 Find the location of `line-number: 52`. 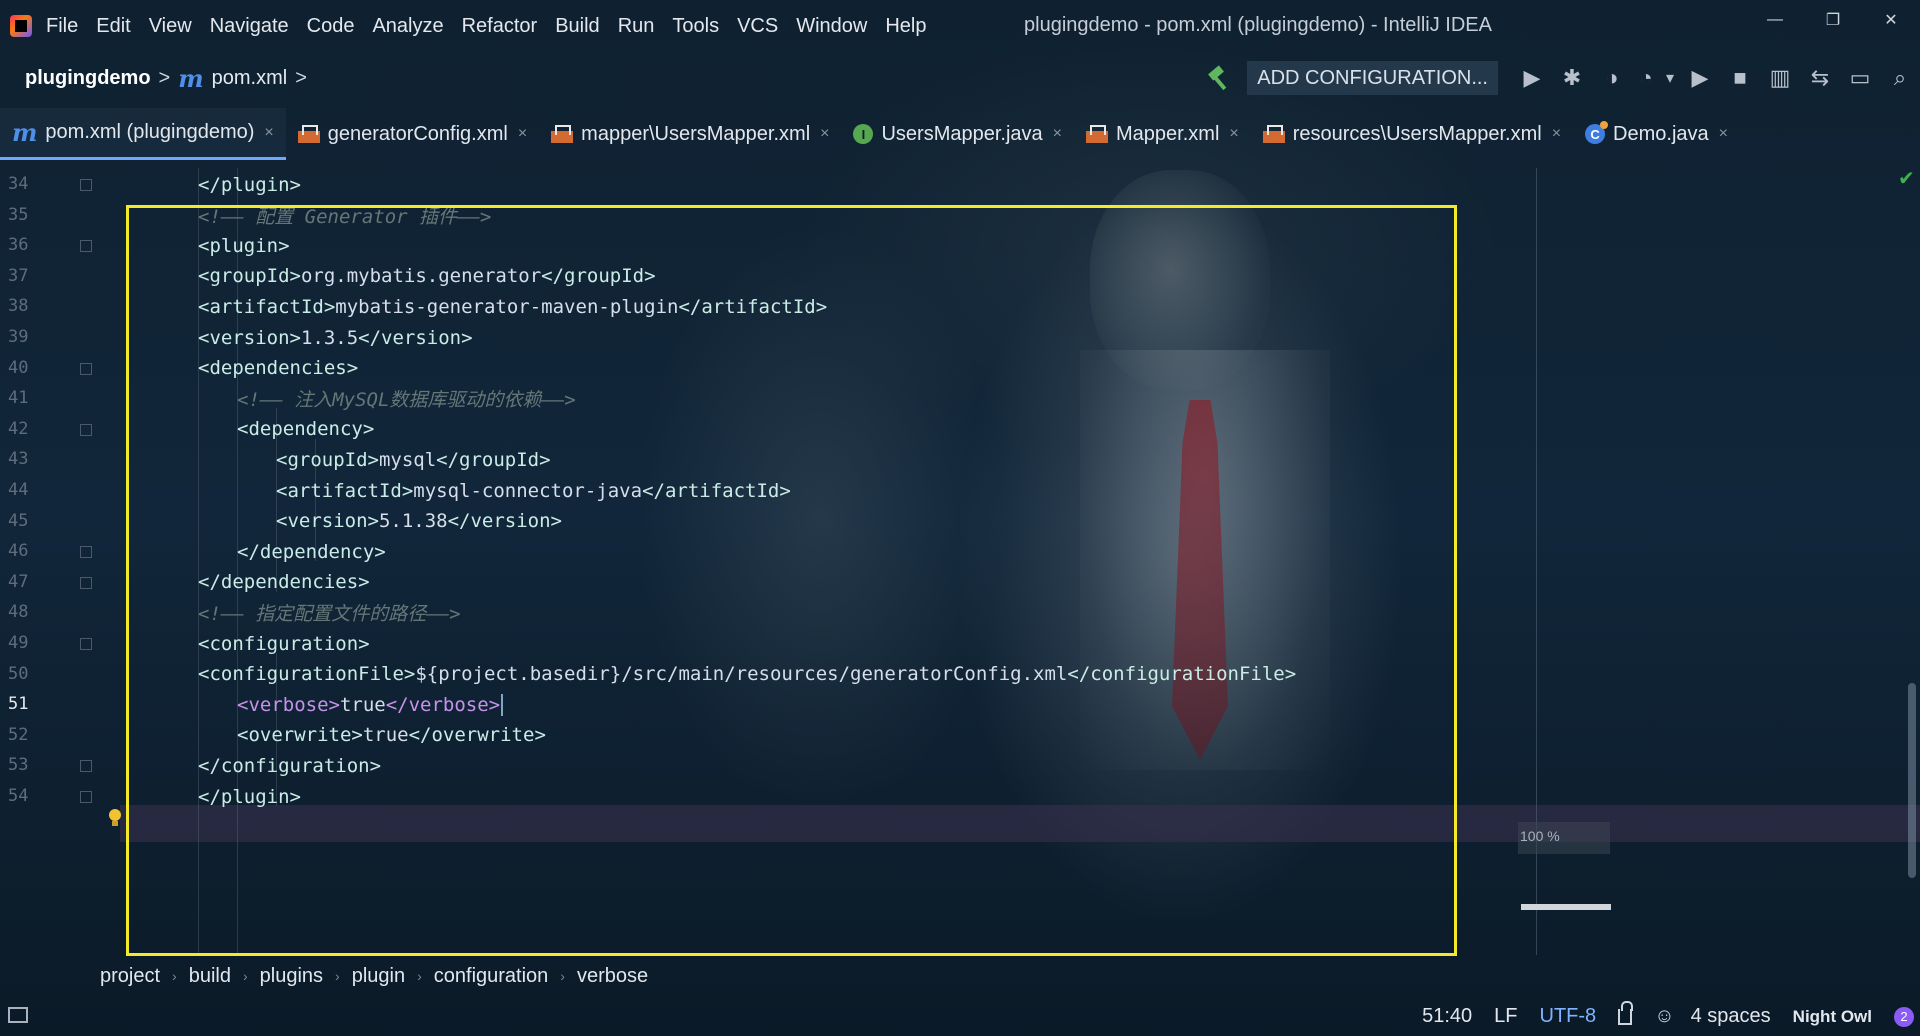

line-number: 52 is located at coordinates (22, 735).